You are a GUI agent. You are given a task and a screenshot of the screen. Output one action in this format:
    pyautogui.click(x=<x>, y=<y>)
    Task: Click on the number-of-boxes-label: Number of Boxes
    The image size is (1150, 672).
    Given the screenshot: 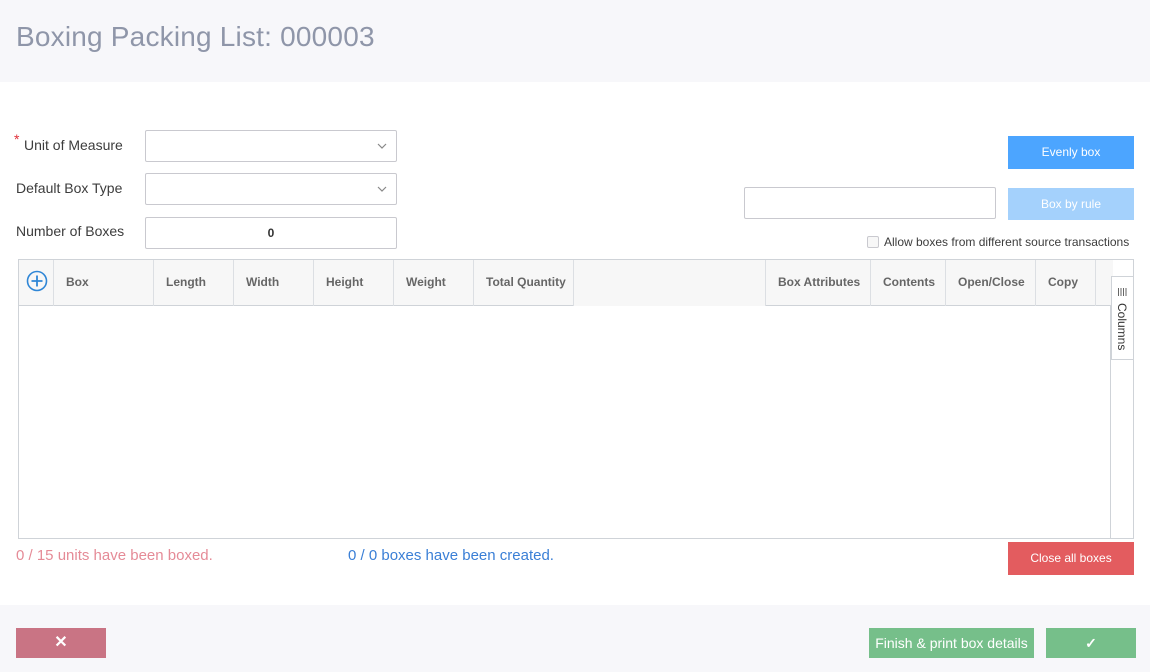 What is the action you would take?
    pyautogui.click(x=70, y=231)
    